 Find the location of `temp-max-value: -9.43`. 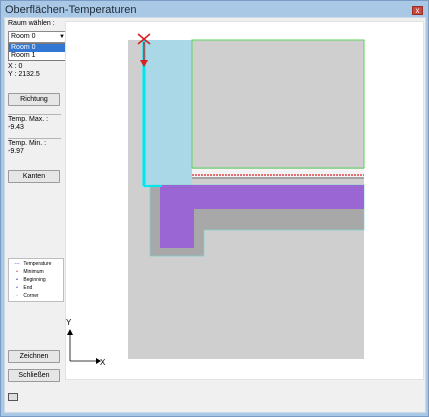

temp-max-value: -9.43 is located at coordinates (16, 127).